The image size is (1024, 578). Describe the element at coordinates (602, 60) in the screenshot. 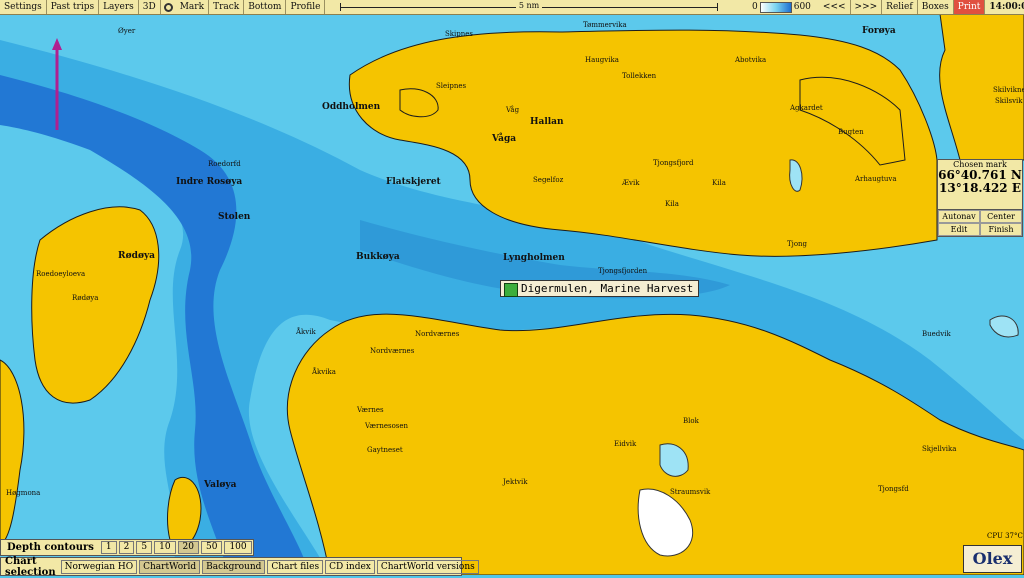

I see `place-label: Haugvika` at that location.